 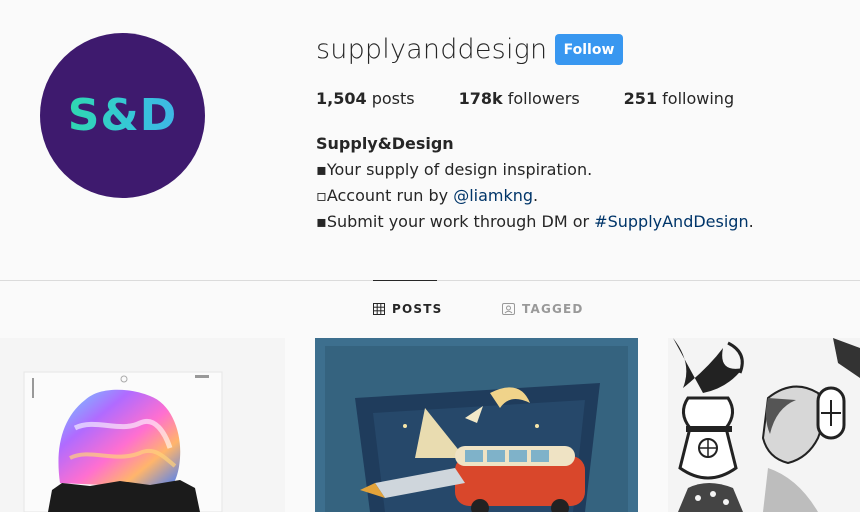 I want to click on bio-line-1: ▪Your supply of design inspiration., so click(x=454, y=169).